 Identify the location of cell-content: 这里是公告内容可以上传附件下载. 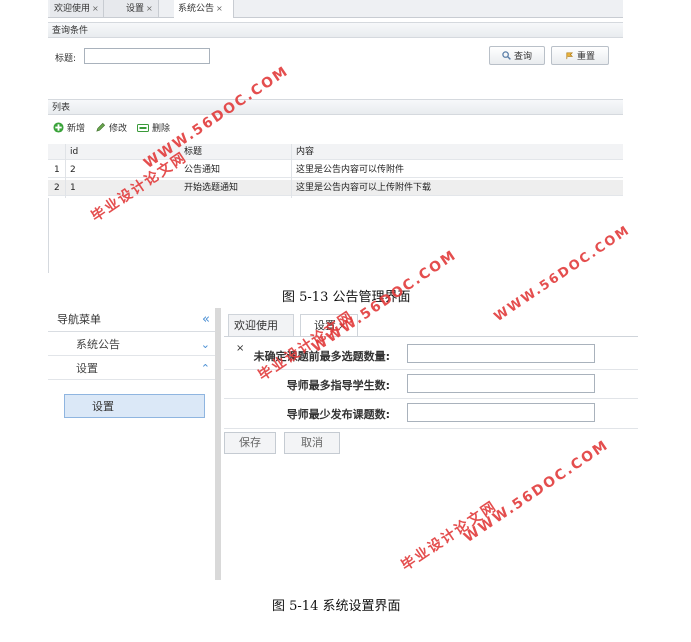
(364, 188).